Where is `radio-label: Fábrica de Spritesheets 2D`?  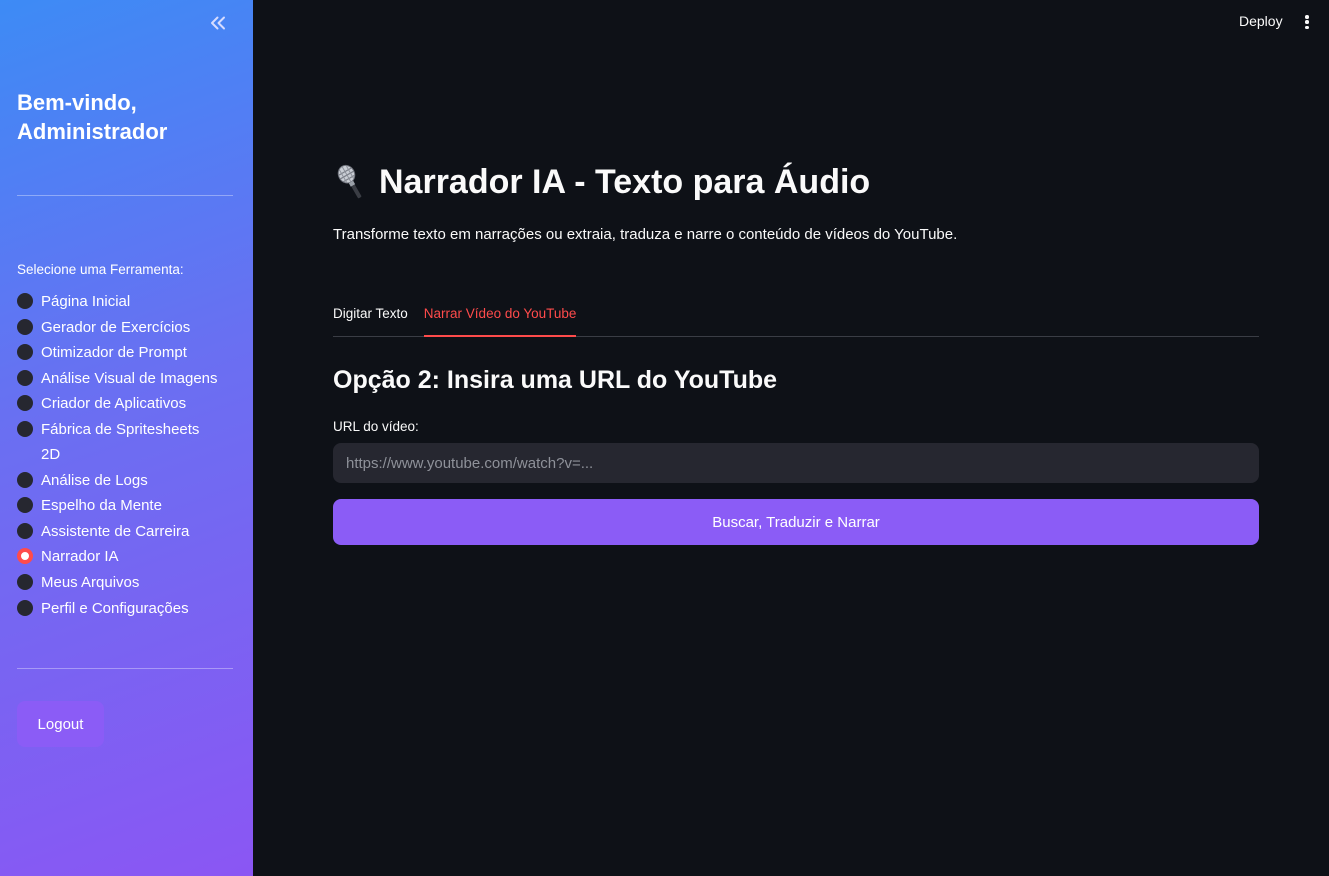 radio-label: Fábrica de Spritesheets 2D is located at coordinates (120, 441).